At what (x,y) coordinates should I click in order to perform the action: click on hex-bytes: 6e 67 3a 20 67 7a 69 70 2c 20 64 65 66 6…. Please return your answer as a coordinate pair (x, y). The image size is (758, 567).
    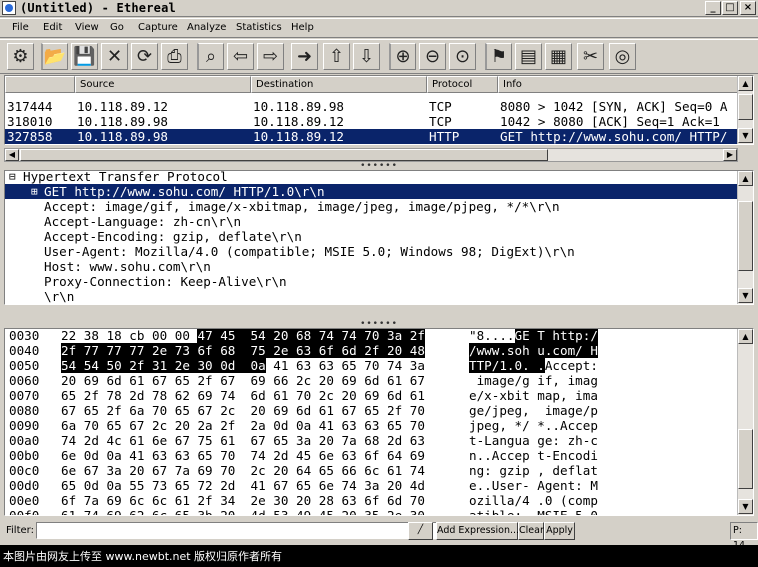
    Looking at the image, I should click on (243, 470).